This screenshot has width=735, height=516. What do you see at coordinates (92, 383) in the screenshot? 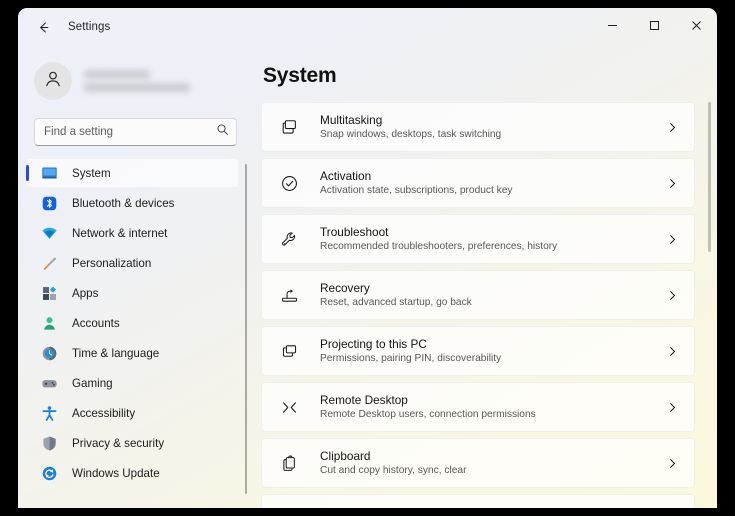
I see `sidebar-item-label: Gaming` at bounding box center [92, 383].